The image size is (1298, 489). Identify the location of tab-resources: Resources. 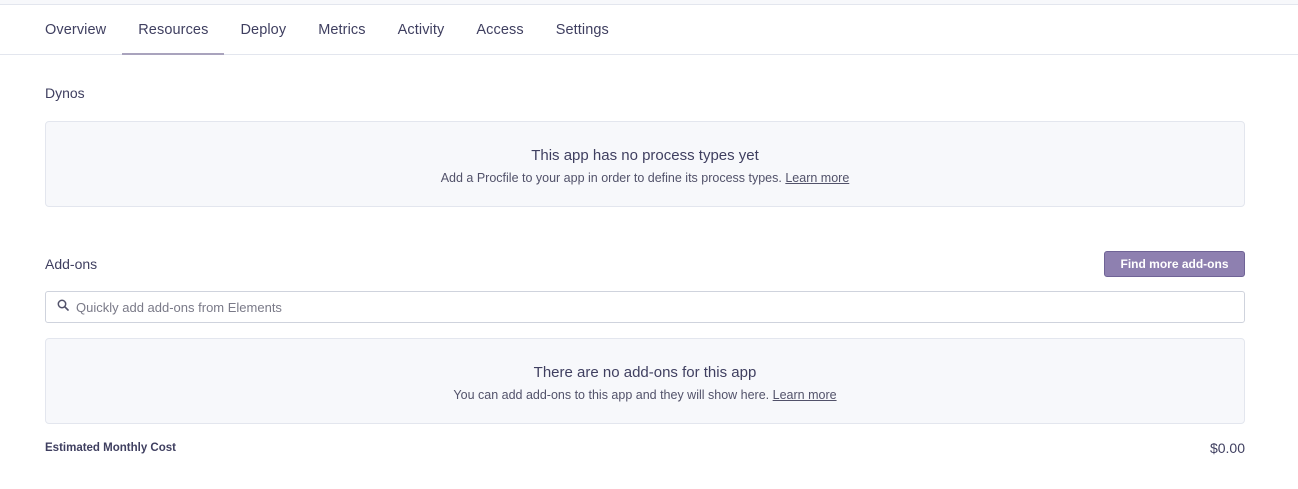
(173, 30).